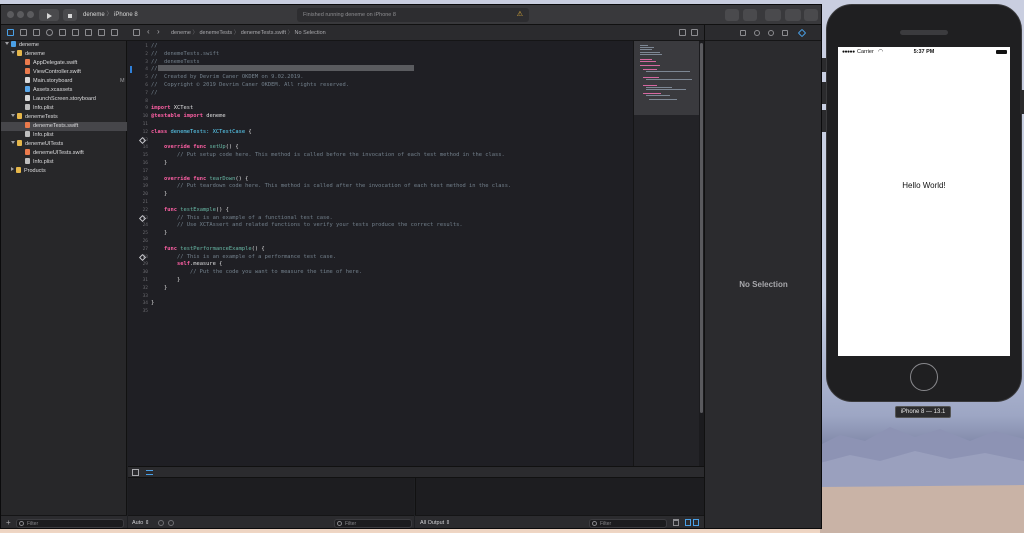 The width and height of the screenshot is (1024, 533). What do you see at coordinates (373, 523) in the screenshot?
I see `variables-filter-input: Filter` at bounding box center [373, 523].